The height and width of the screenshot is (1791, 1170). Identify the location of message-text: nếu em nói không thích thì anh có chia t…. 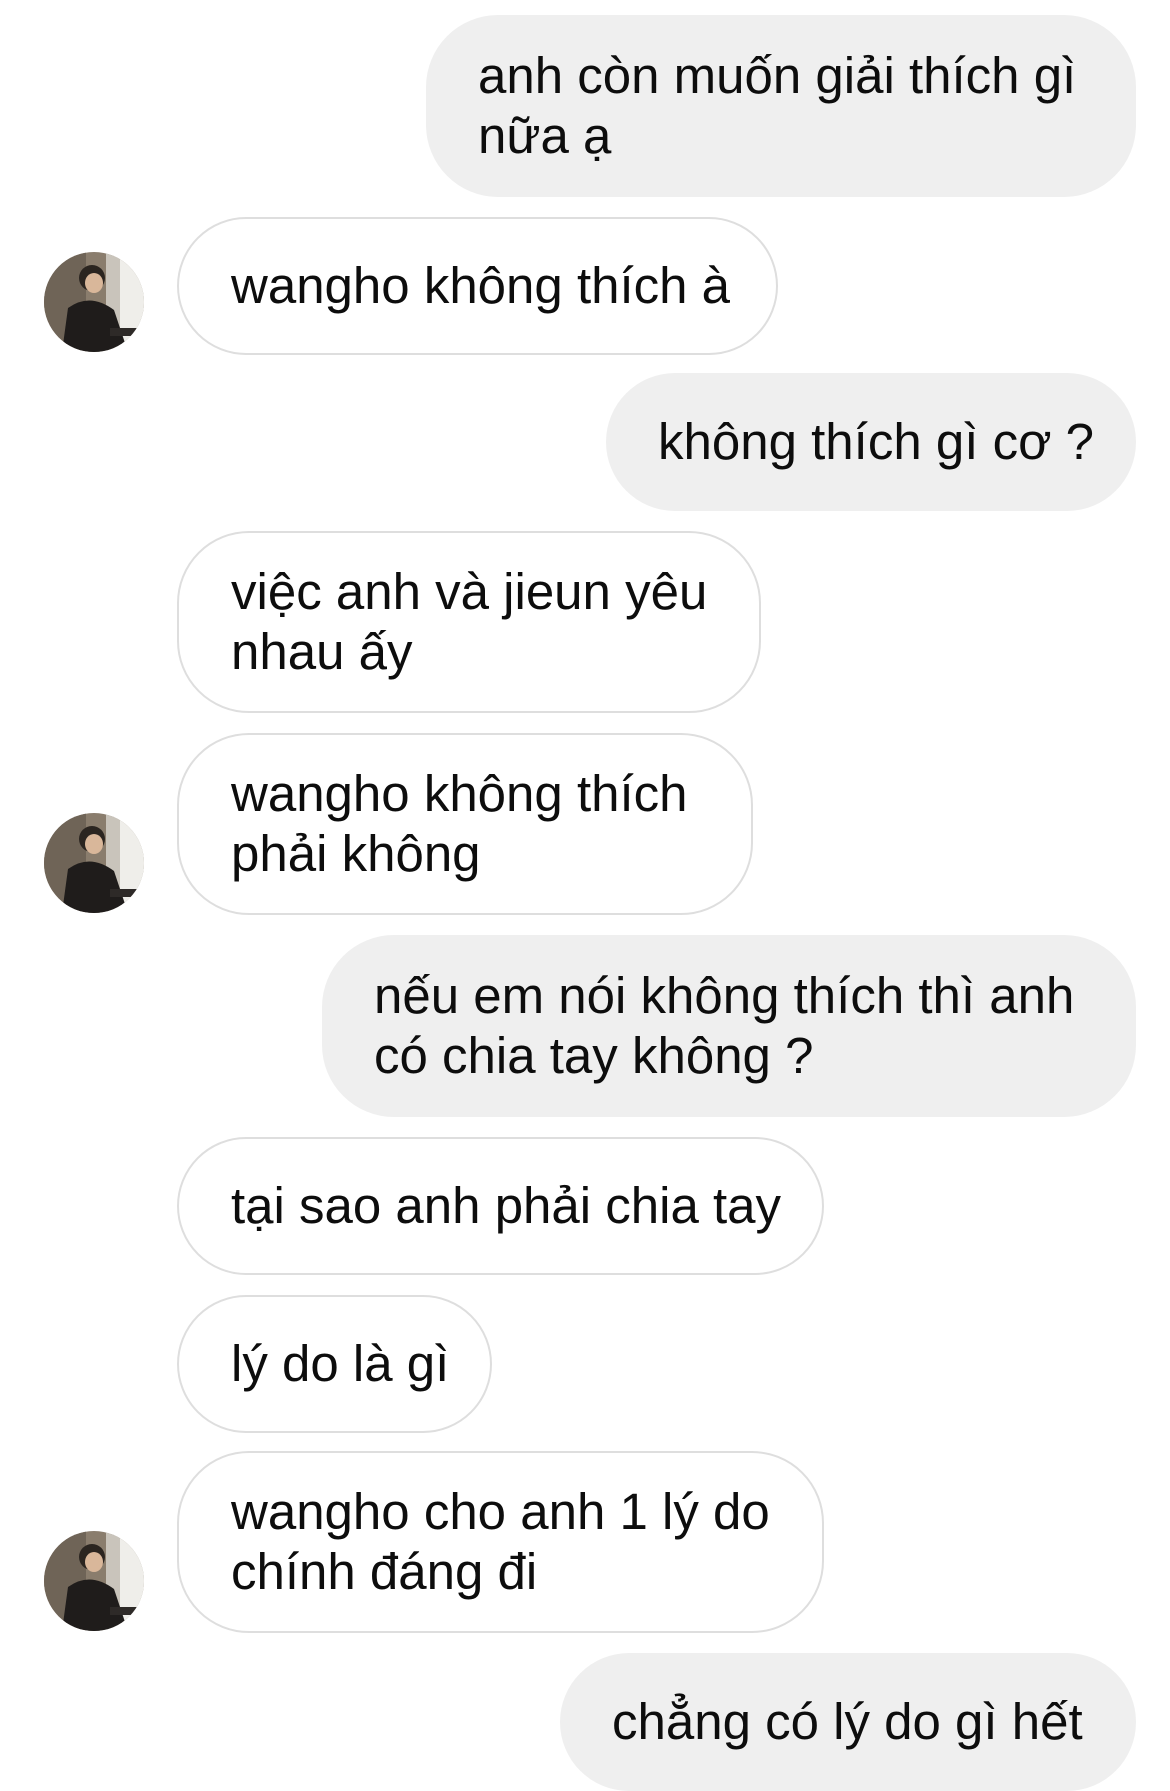
(724, 1026).